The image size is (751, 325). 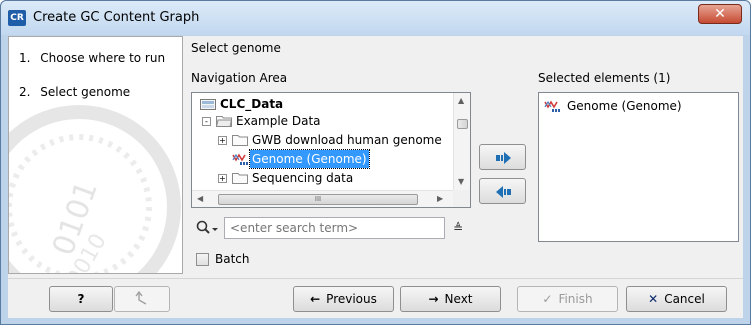 What do you see at coordinates (684, 299) in the screenshot?
I see `cancel-label: Cancel` at bounding box center [684, 299].